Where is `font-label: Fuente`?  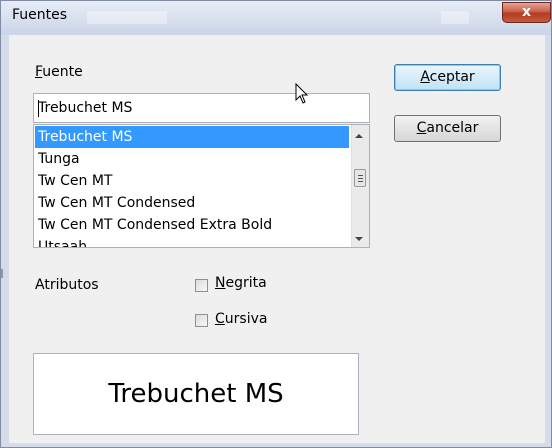
font-label: Fuente is located at coordinates (59, 72).